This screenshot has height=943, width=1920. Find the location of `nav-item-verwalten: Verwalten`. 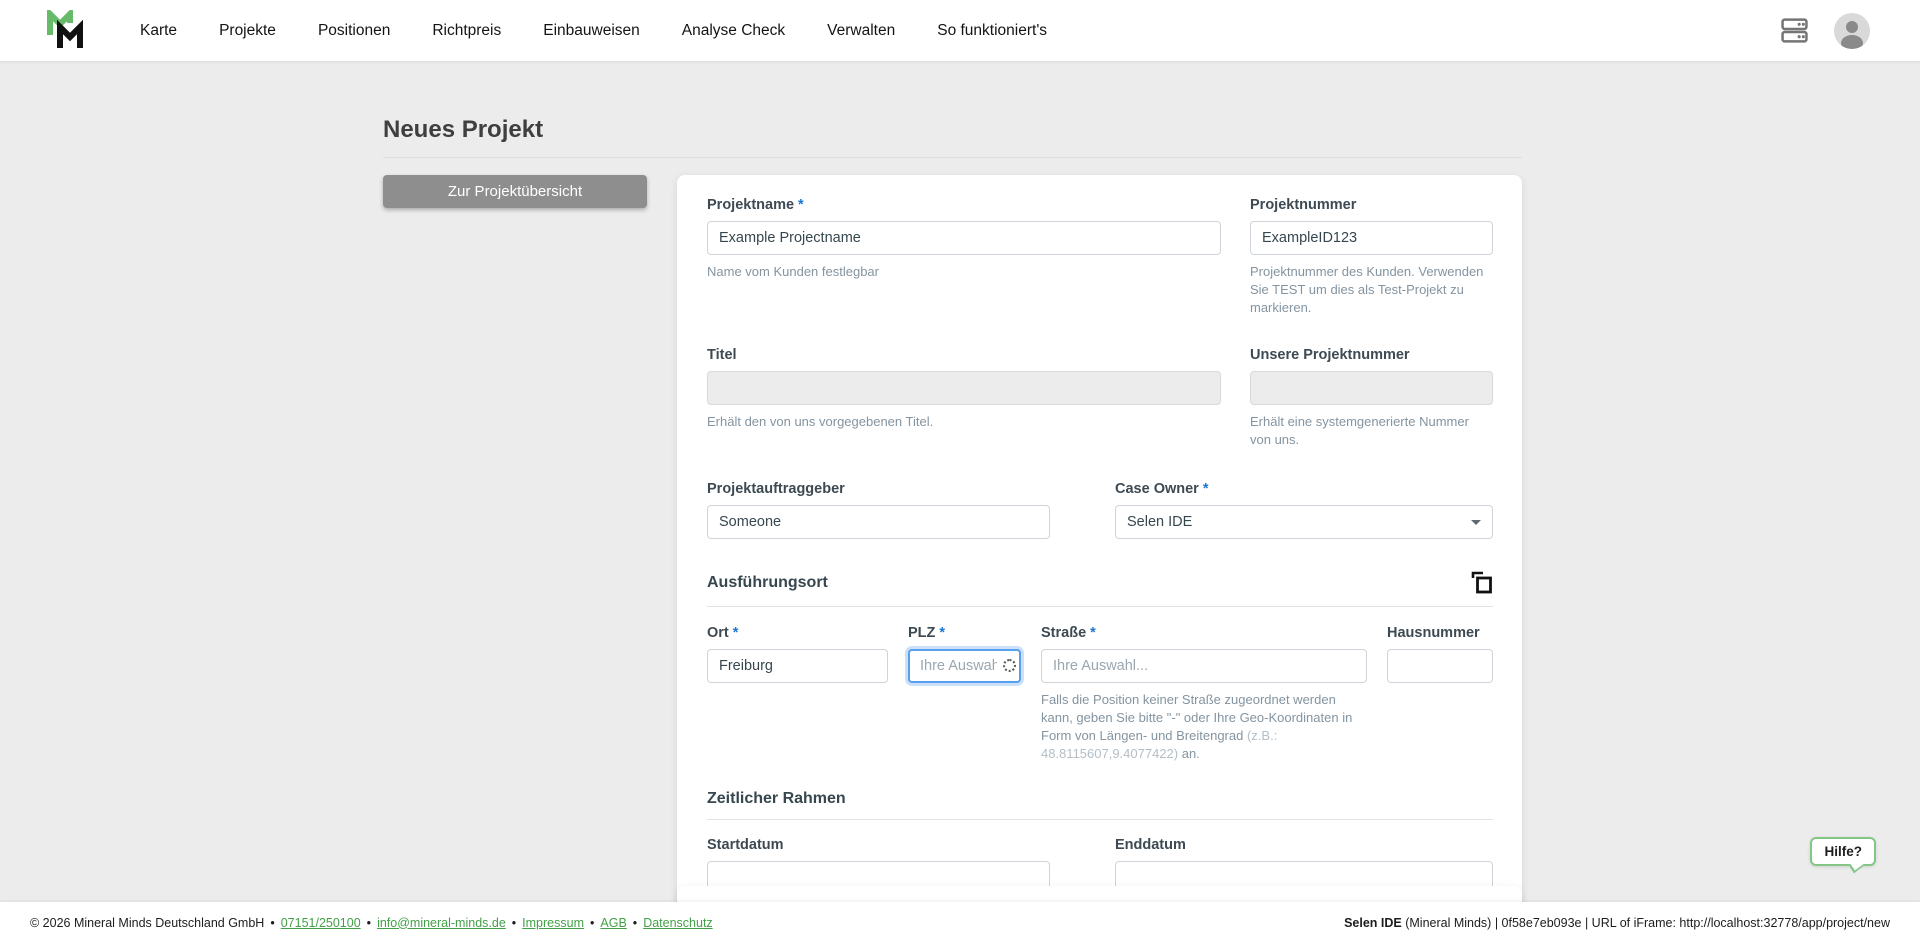

nav-item-verwalten: Verwalten is located at coordinates (861, 31).